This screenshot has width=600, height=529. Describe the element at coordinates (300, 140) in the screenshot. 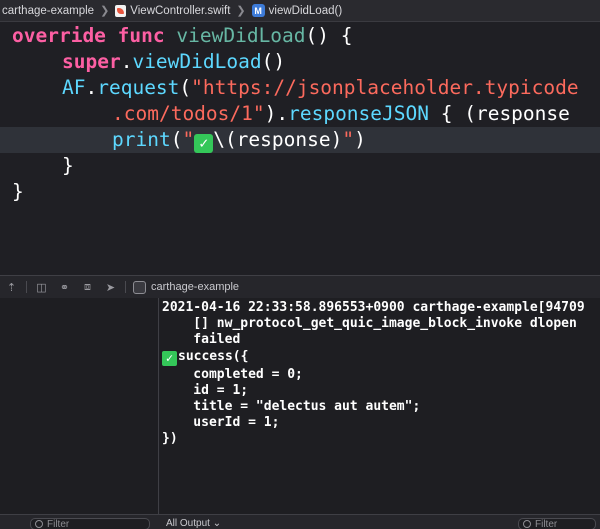

I see `code-line-5-current: print(" ✓ \(response)")` at that location.